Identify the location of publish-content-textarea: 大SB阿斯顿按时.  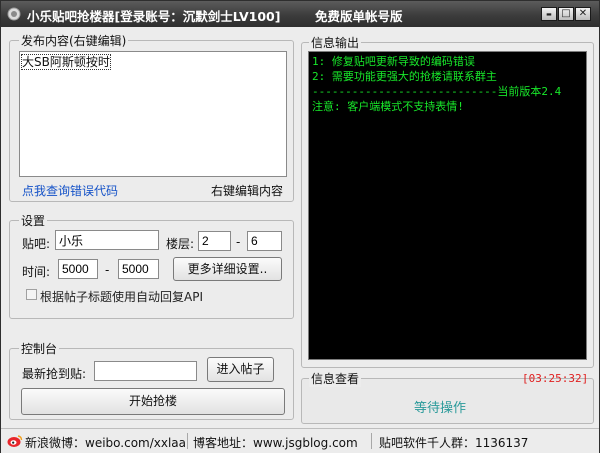
(153, 114).